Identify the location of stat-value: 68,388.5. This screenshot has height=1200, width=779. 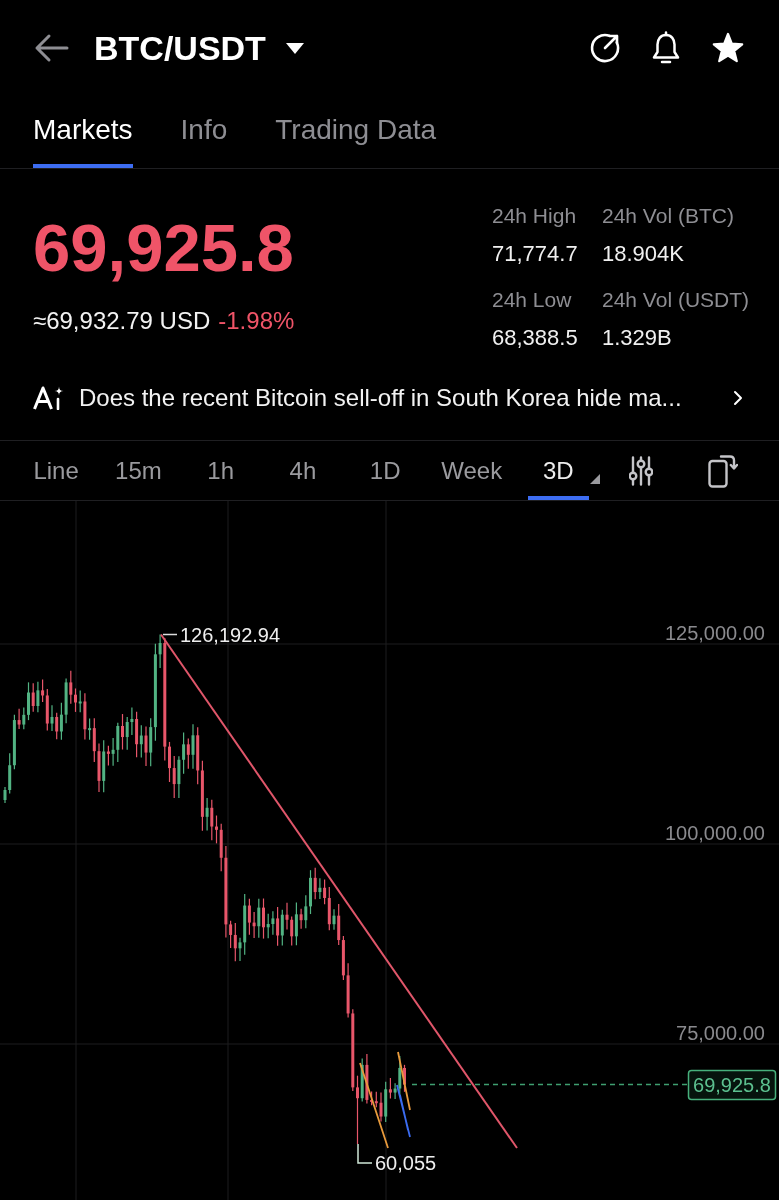
(535, 338).